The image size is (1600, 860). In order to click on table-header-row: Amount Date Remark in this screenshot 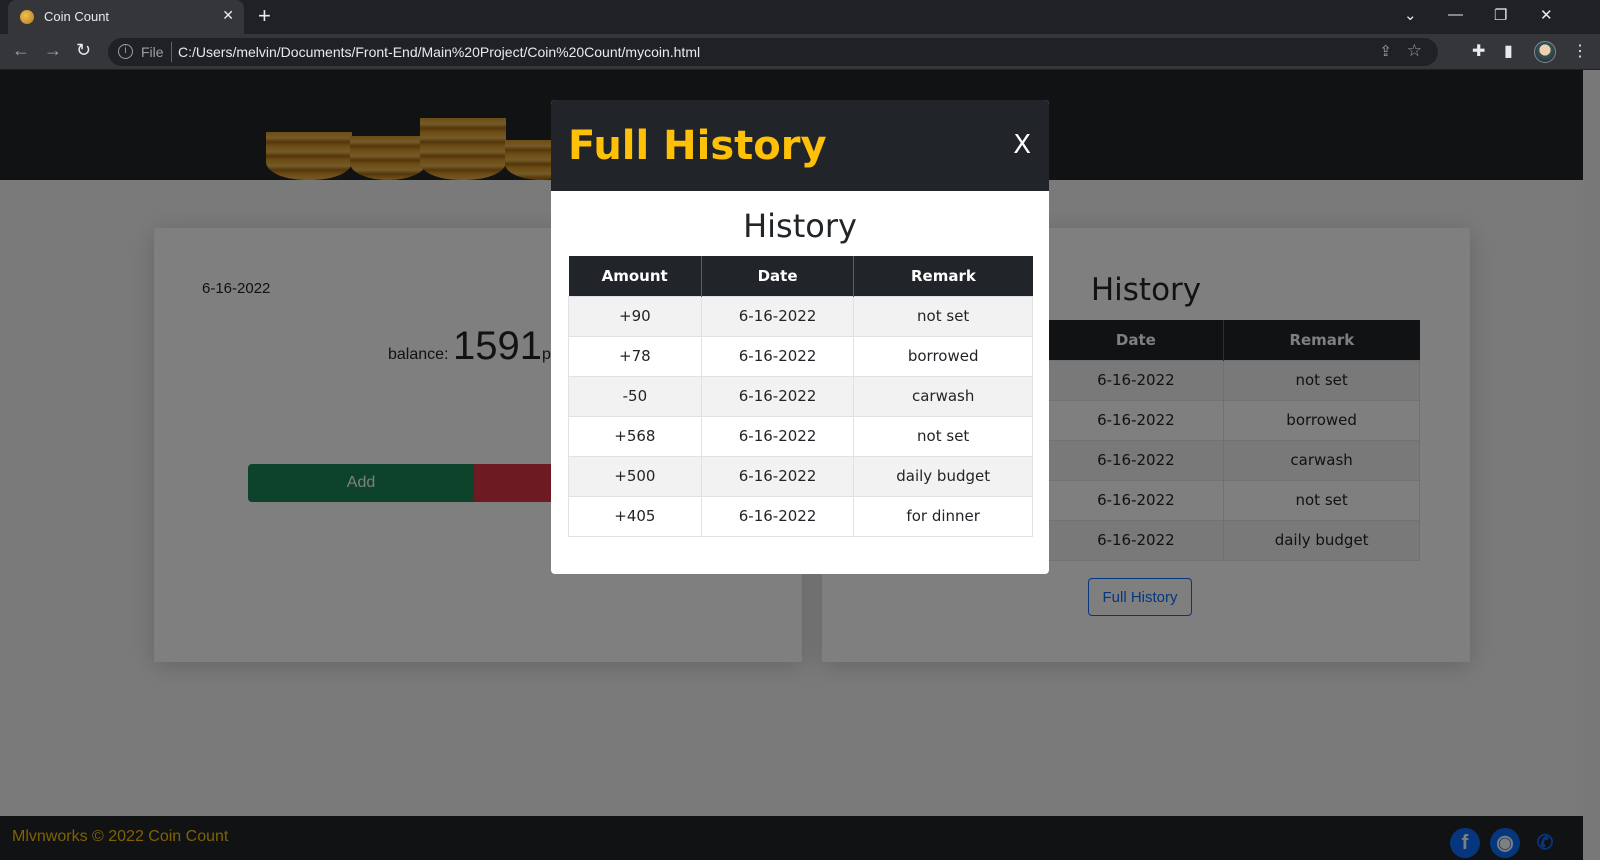, I will do `click(800, 276)`.